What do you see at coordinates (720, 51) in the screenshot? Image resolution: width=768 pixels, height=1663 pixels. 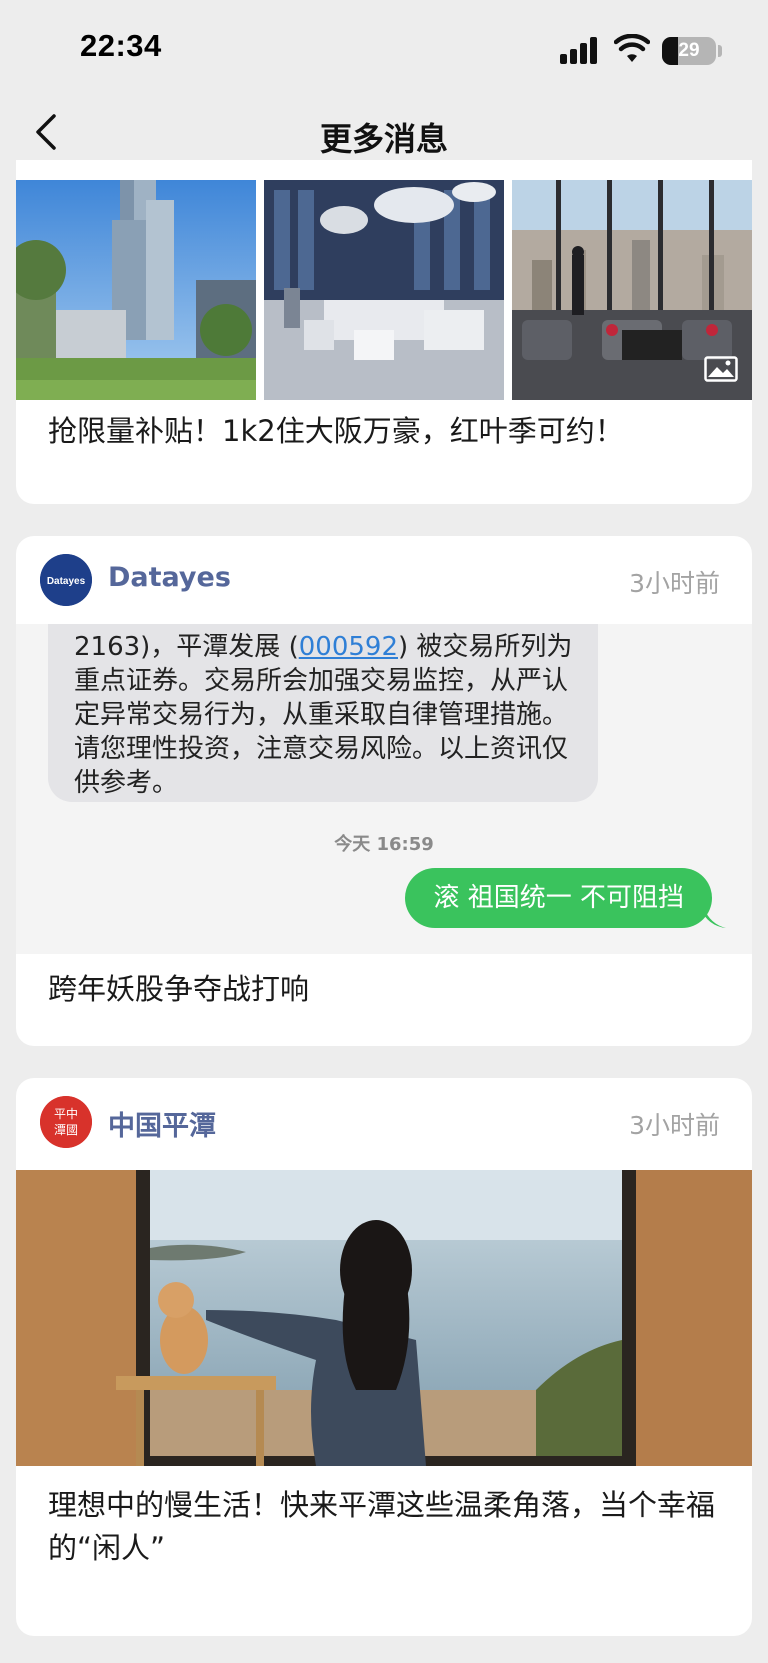 I see `battery-cap` at bounding box center [720, 51].